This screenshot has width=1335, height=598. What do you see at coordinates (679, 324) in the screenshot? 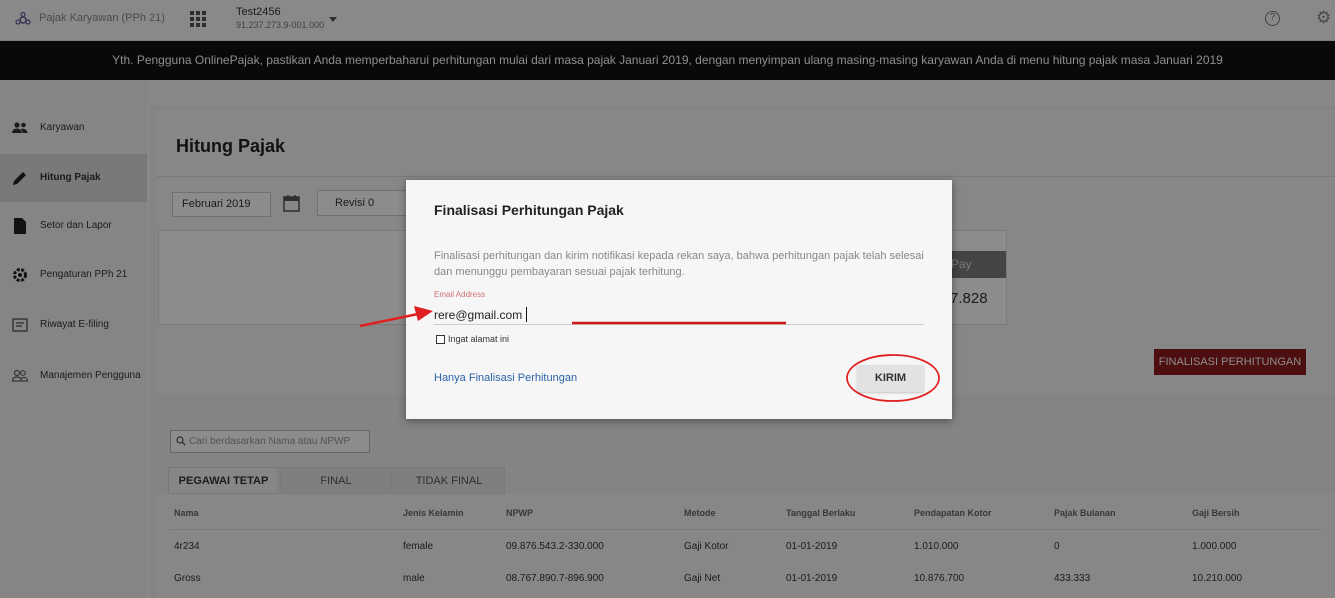
I see `email-field-underline` at bounding box center [679, 324].